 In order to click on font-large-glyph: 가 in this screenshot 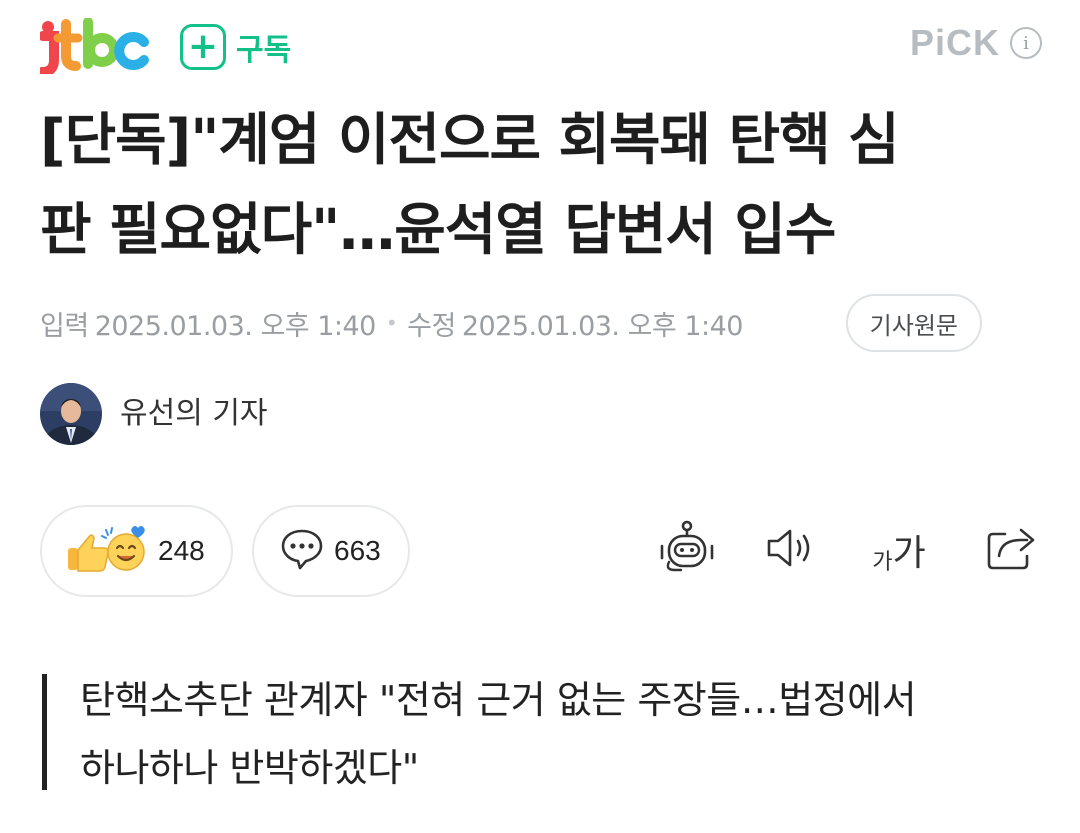, I will do `click(909, 553)`.